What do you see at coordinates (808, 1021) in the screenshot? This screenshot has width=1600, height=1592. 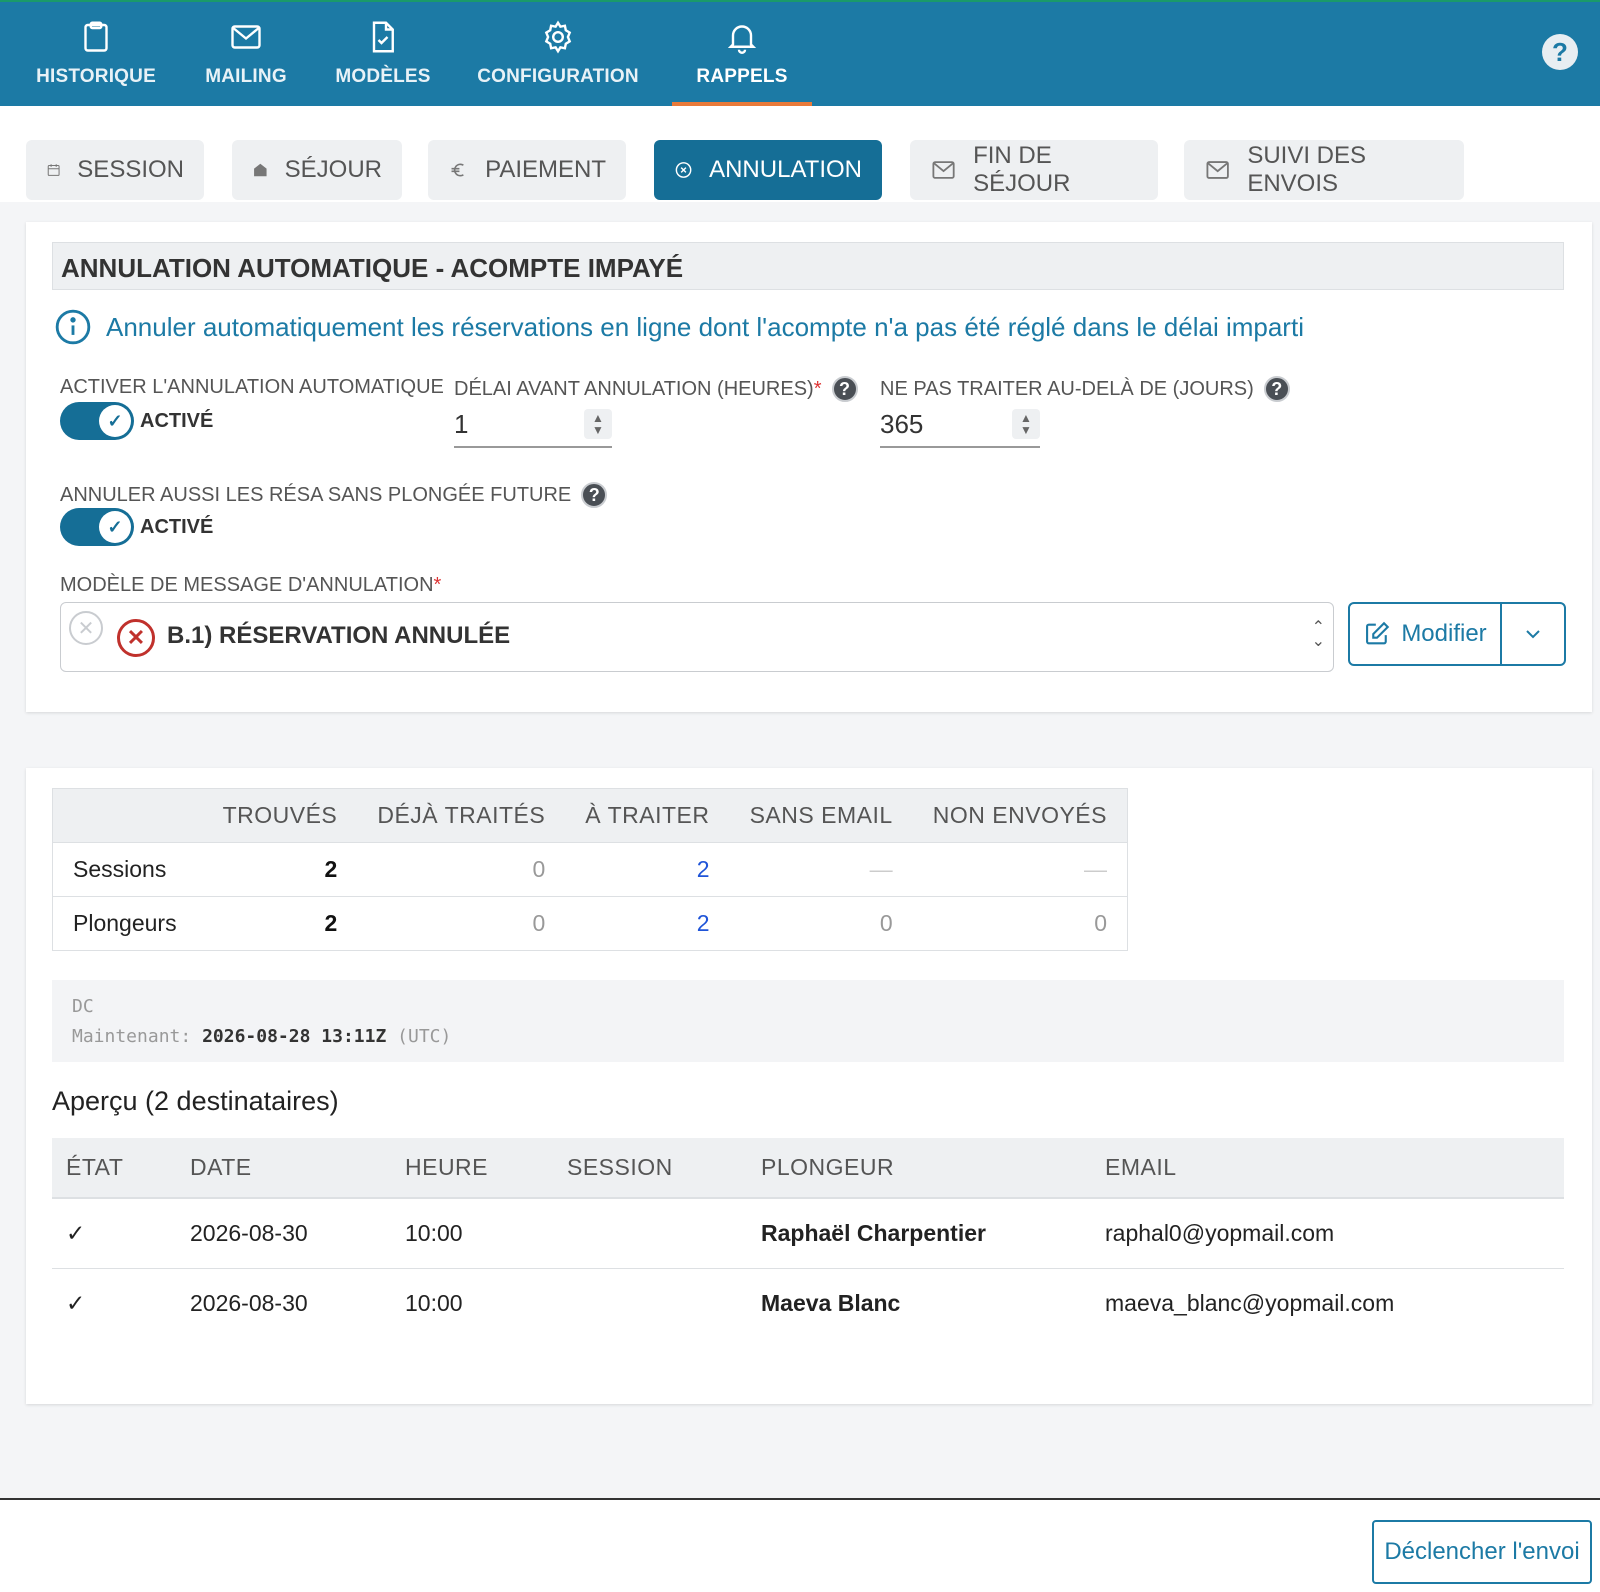 I see `debug-info: DC Maintenant: 2026-08-28 13:11Z (UTC)` at bounding box center [808, 1021].